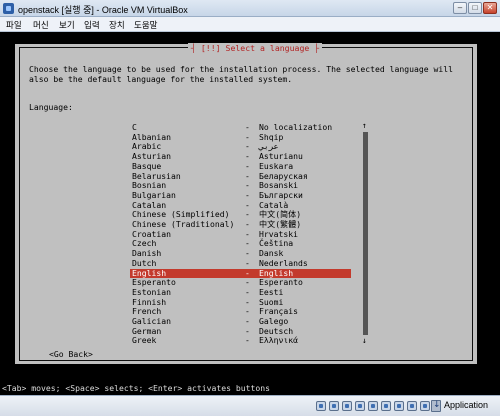 The image size is (500, 416). What do you see at coordinates (334, 406) in the screenshot?
I see `optical-drive-icon` at bounding box center [334, 406].